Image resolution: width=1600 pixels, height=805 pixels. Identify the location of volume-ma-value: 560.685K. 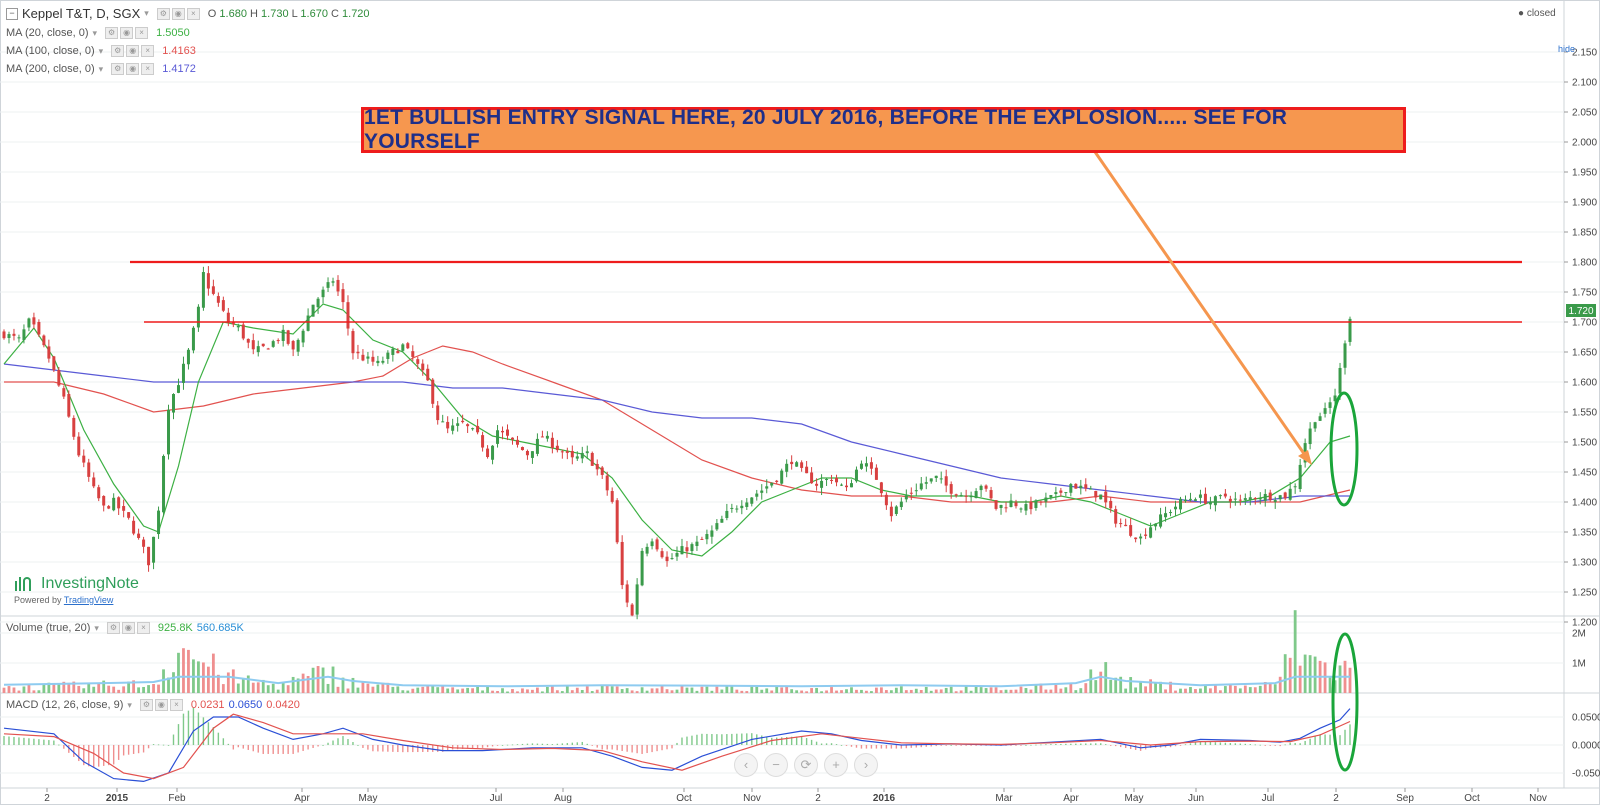
(220, 628).